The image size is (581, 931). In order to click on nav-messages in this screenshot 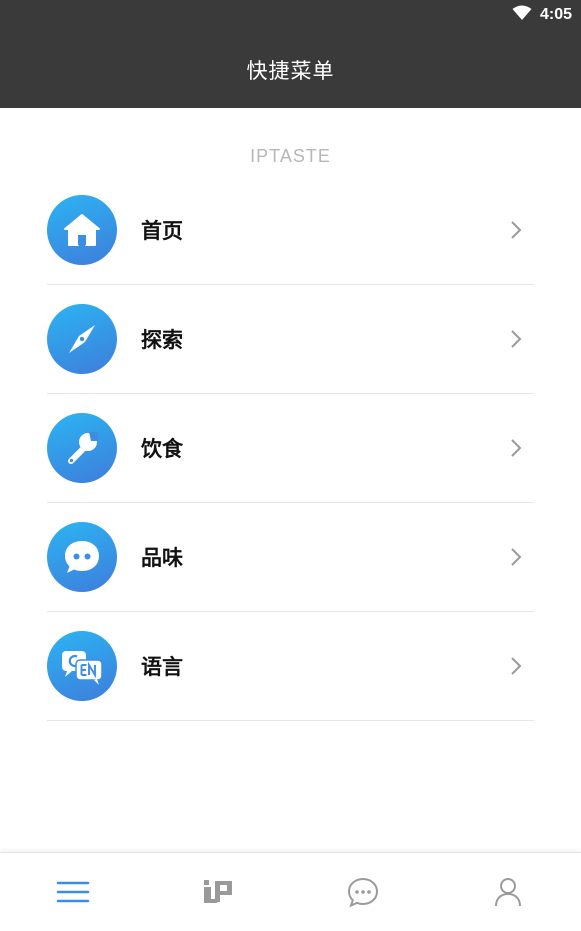, I will do `click(363, 892)`.